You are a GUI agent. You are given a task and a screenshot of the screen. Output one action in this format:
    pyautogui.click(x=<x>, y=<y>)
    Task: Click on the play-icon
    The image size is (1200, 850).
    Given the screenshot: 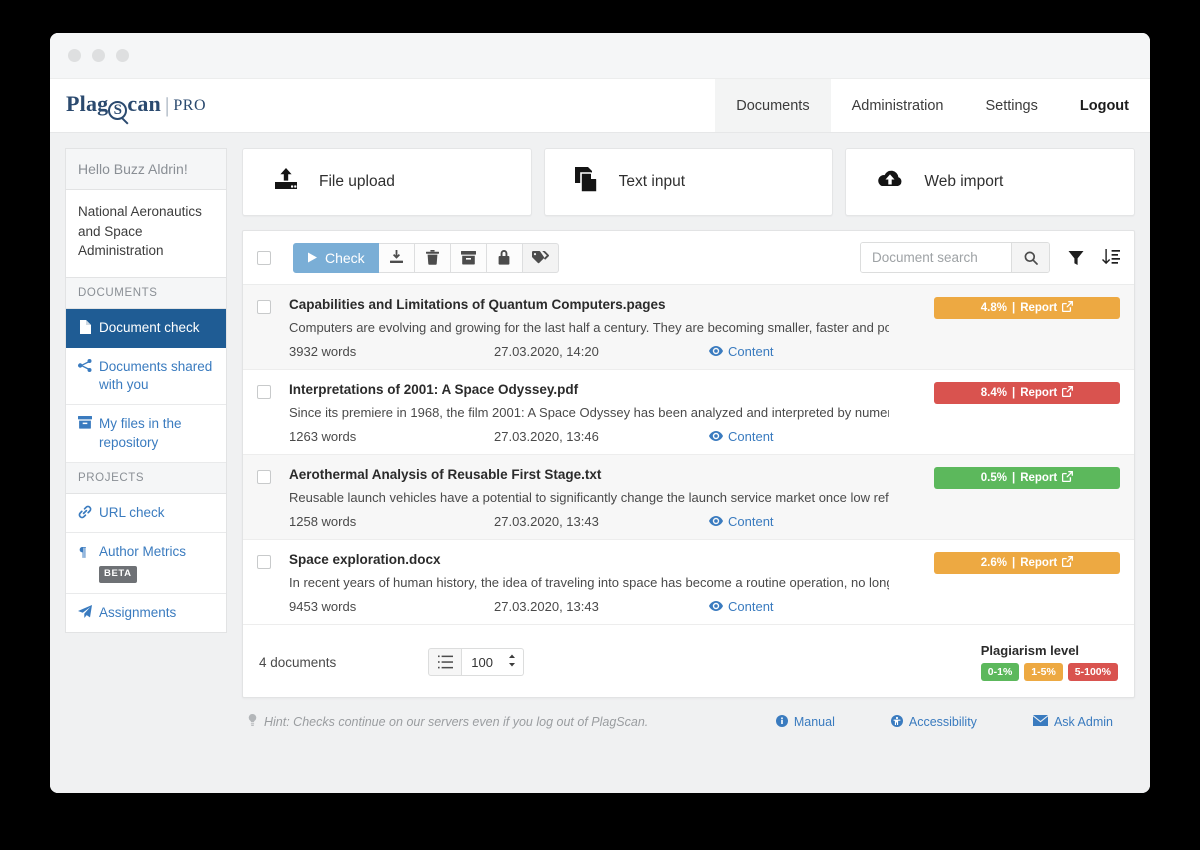 What is the action you would take?
    pyautogui.click(x=312, y=258)
    